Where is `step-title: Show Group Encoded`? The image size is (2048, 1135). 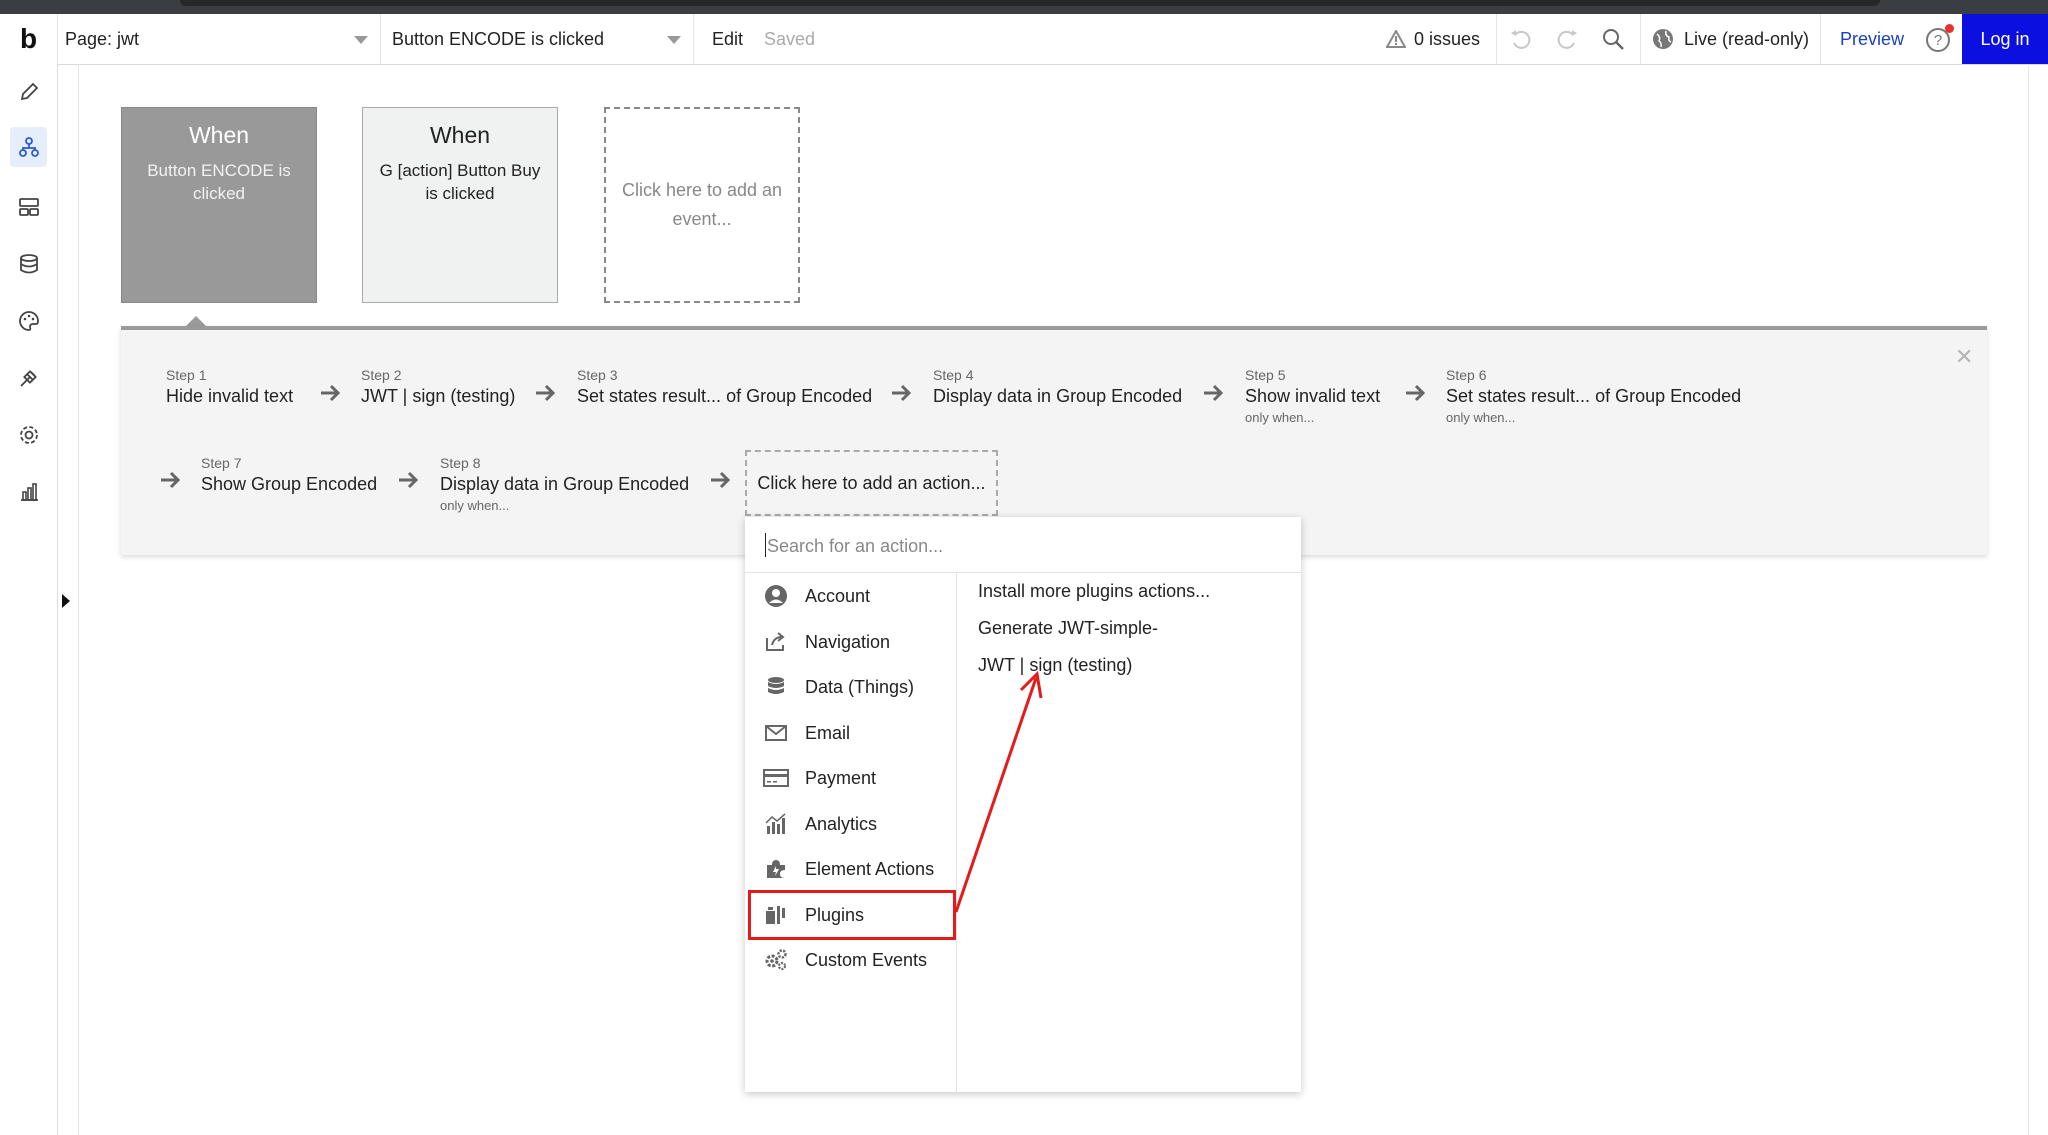
step-title: Show Group Encoded is located at coordinates (289, 484).